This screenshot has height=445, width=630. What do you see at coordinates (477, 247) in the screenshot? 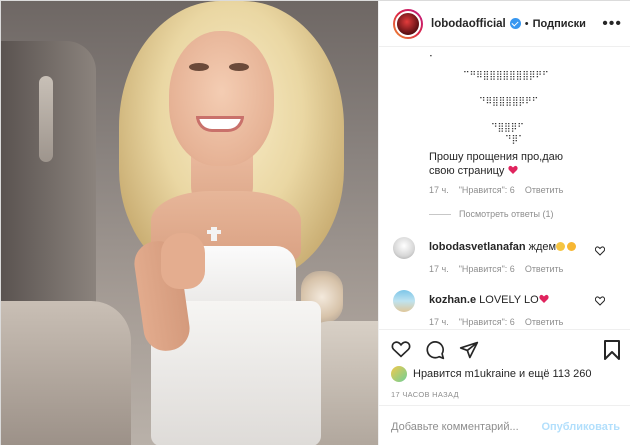
I see `commenter-username: lobodasvetlanafan` at bounding box center [477, 247].